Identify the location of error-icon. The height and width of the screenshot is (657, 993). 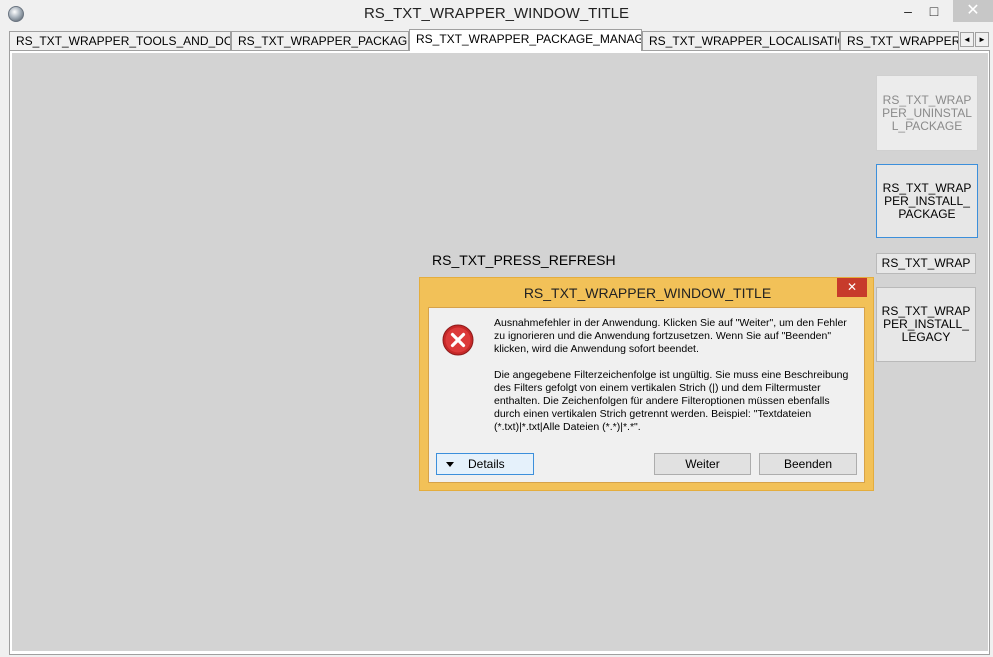
(458, 340).